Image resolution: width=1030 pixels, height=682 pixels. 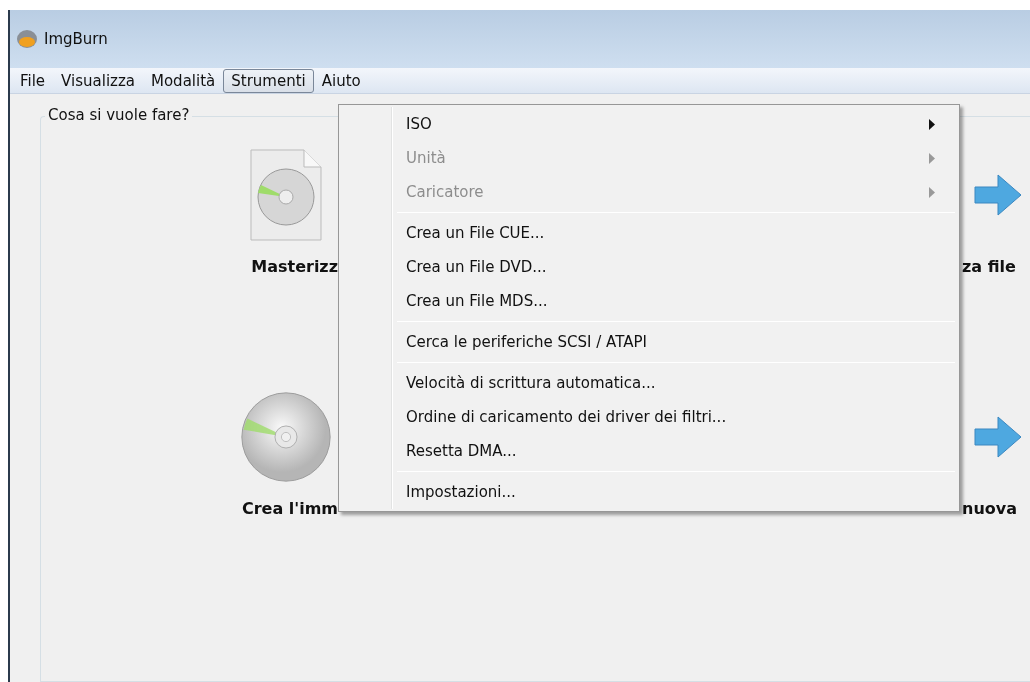 I want to click on window-title: ImgBurn, so click(x=76, y=39).